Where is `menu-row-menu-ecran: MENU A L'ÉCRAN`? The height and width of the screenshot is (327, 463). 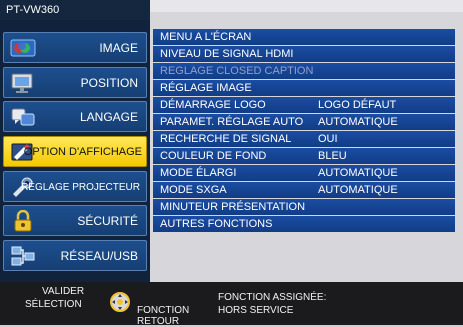 menu-row-menu-ecran: MENU A L'ÉCRAN is located at coordinates (304, 37).